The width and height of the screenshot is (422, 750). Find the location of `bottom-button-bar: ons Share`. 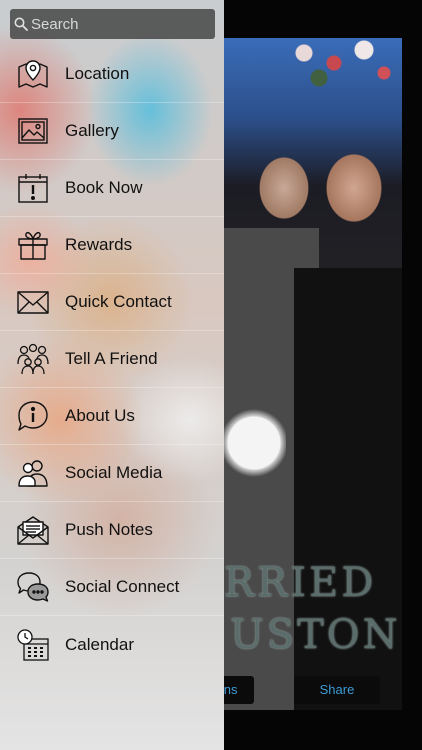

bottom-button-bar: ons Share is located at coordinates (301, 690).